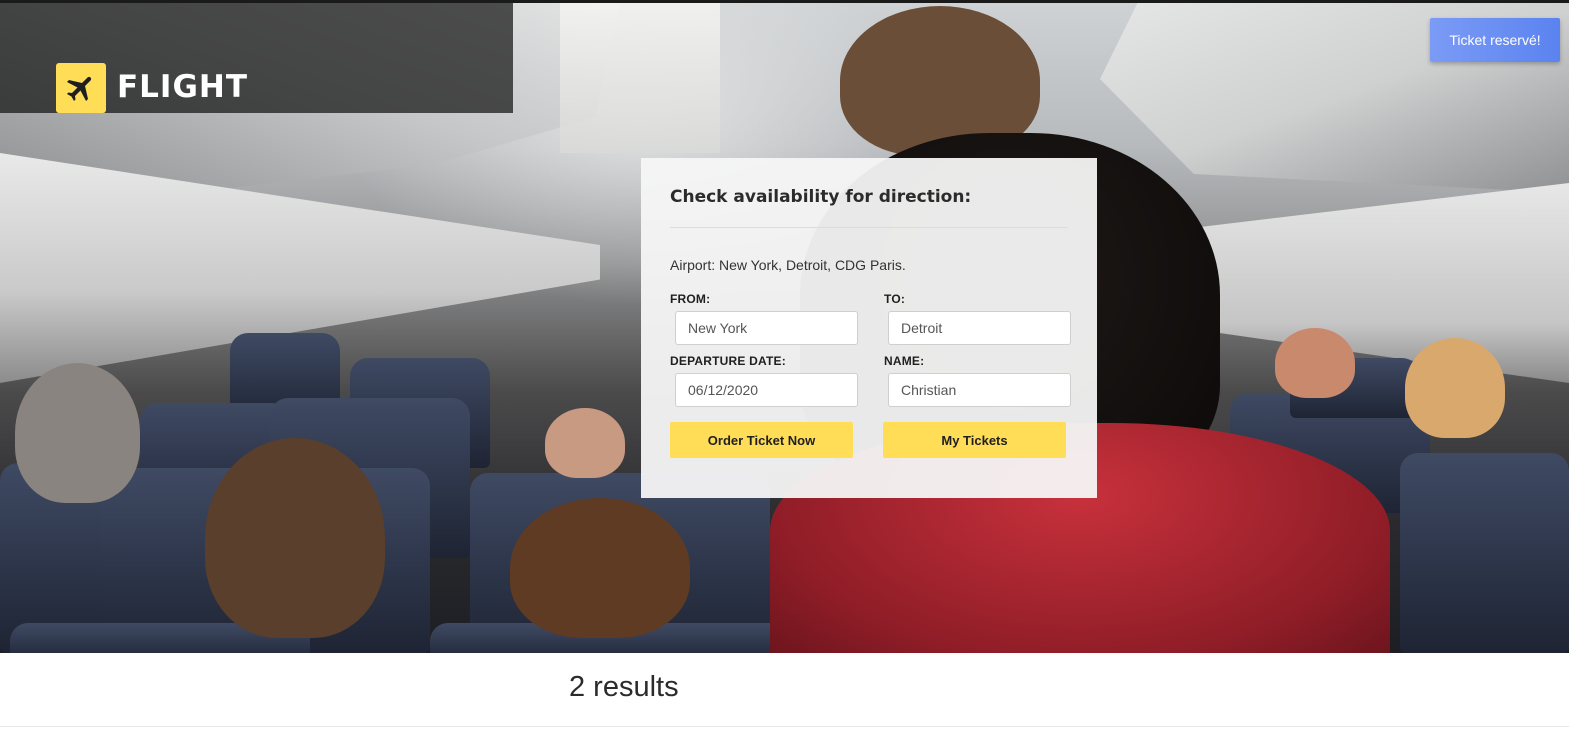 Image resolution: width=1569 pixels, height=739 pixels. I want to click on airplane-icon-glyph, so click(79, 89).